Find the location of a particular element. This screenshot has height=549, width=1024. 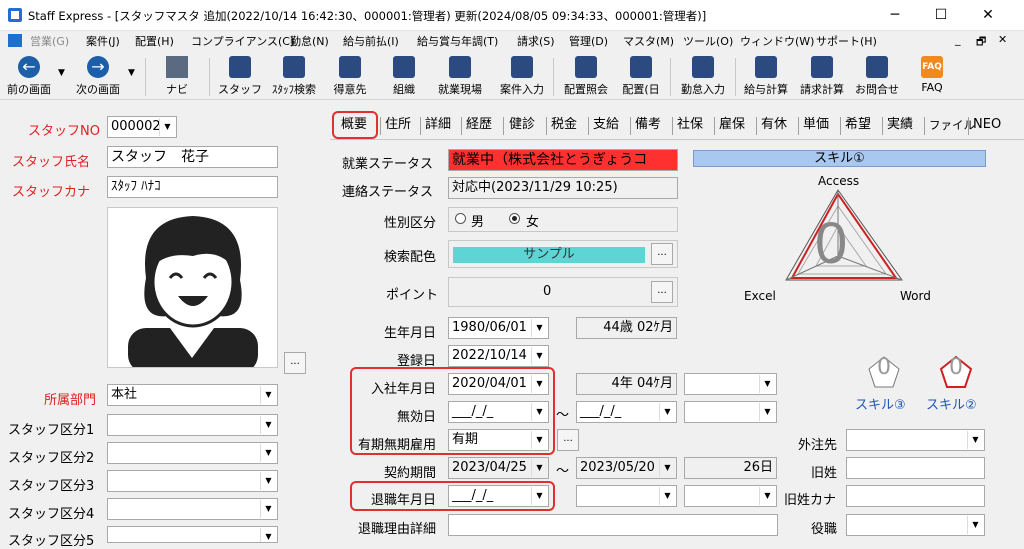

menu-master: マスタ(M) is located at coordinates (648, 41).